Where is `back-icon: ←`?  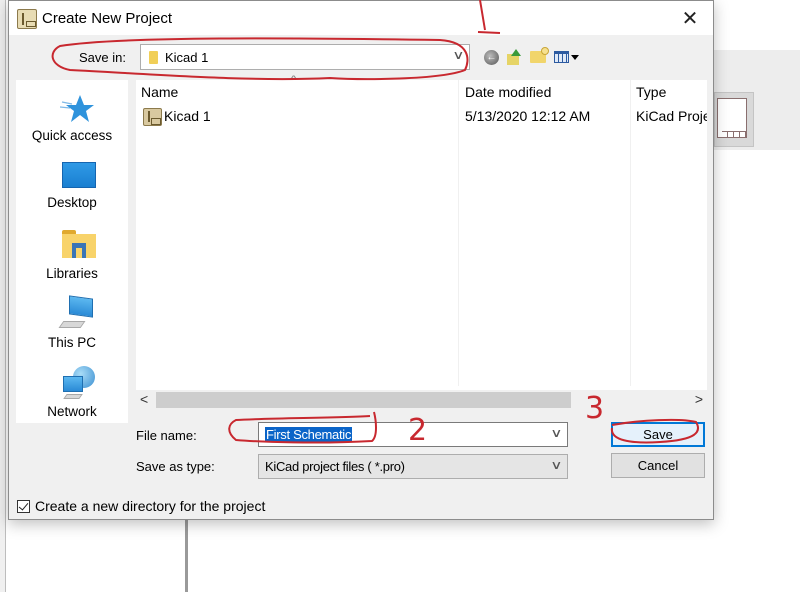 back-icon: ← is located at coordinates (491, 57).